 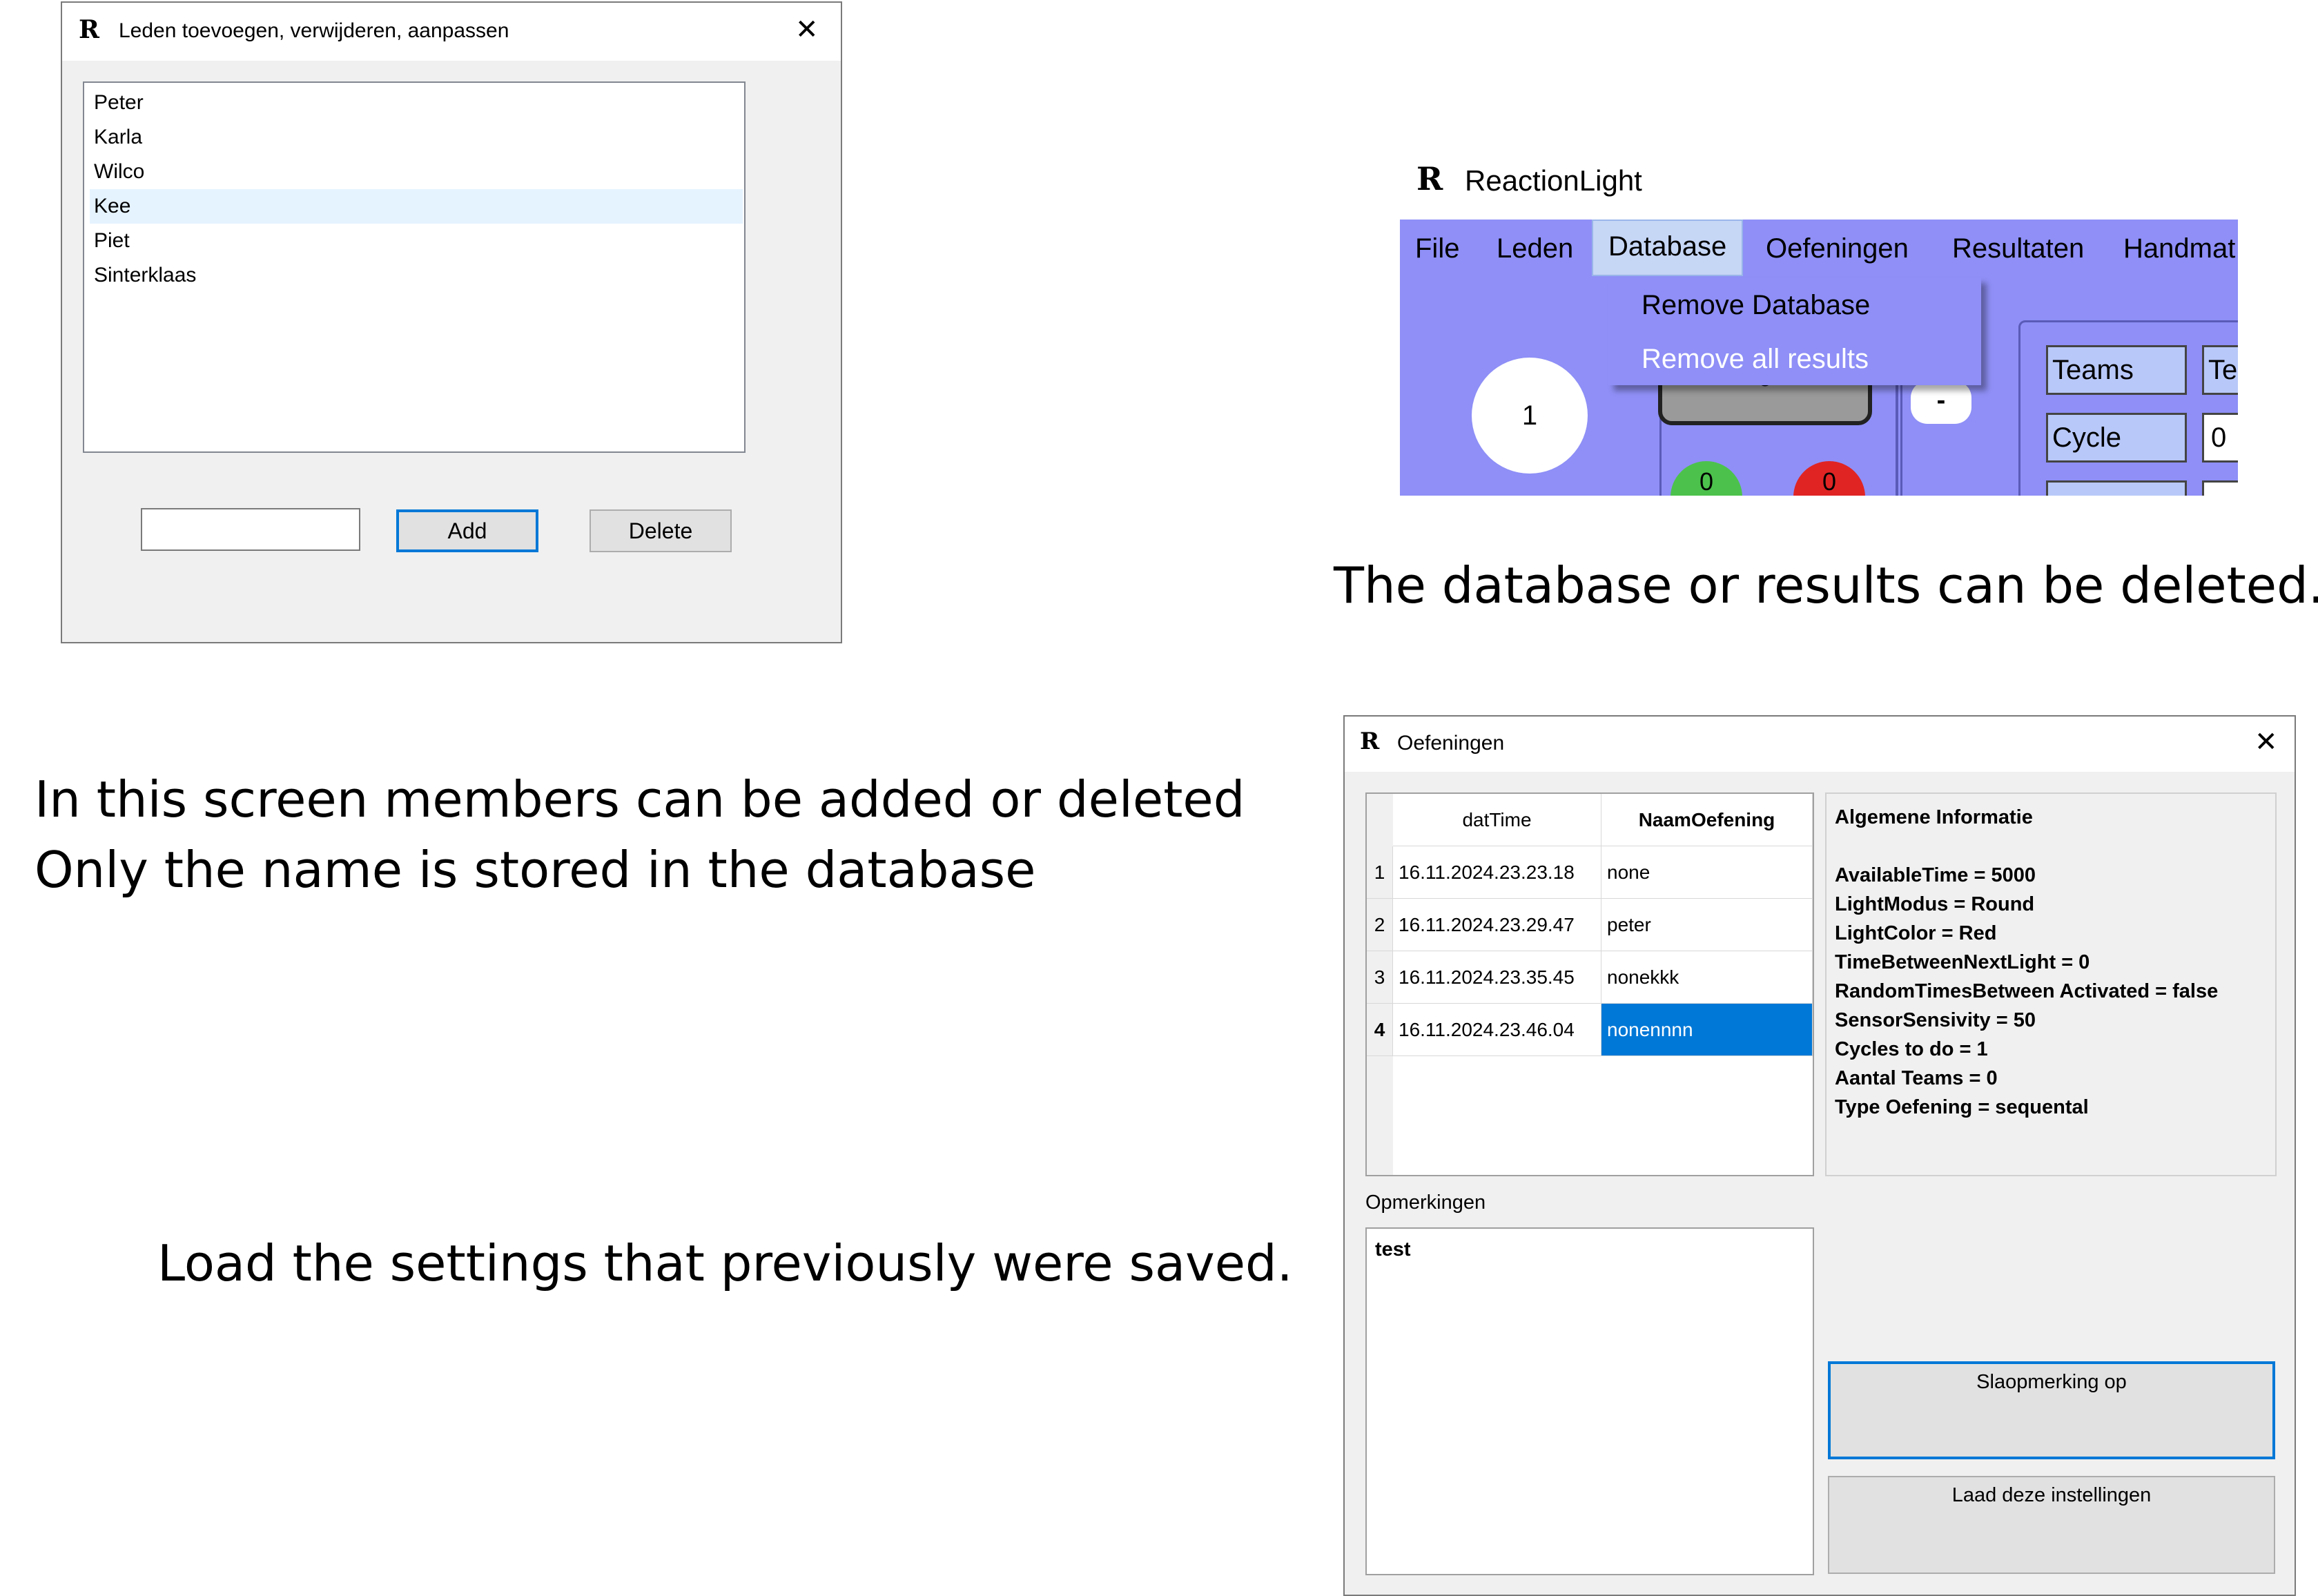 What do you see at coordinates (1535, 249) in the screenshot?
I see `menu-leden: Leden` at bounding box center [1535, 249].